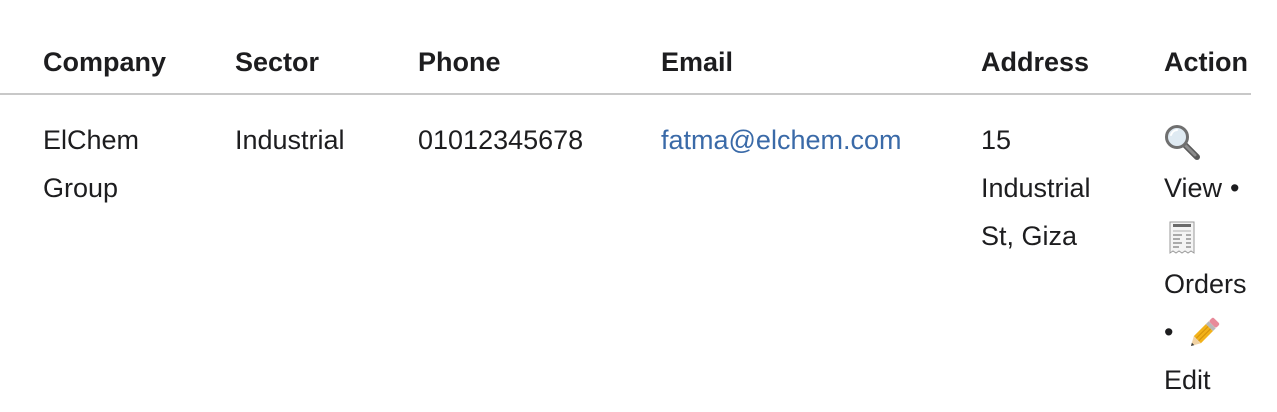  What do you see at coordinates (1214, 236) in the screenshot?
I see `orders-icon-line` at bounding box center [1214, 236].